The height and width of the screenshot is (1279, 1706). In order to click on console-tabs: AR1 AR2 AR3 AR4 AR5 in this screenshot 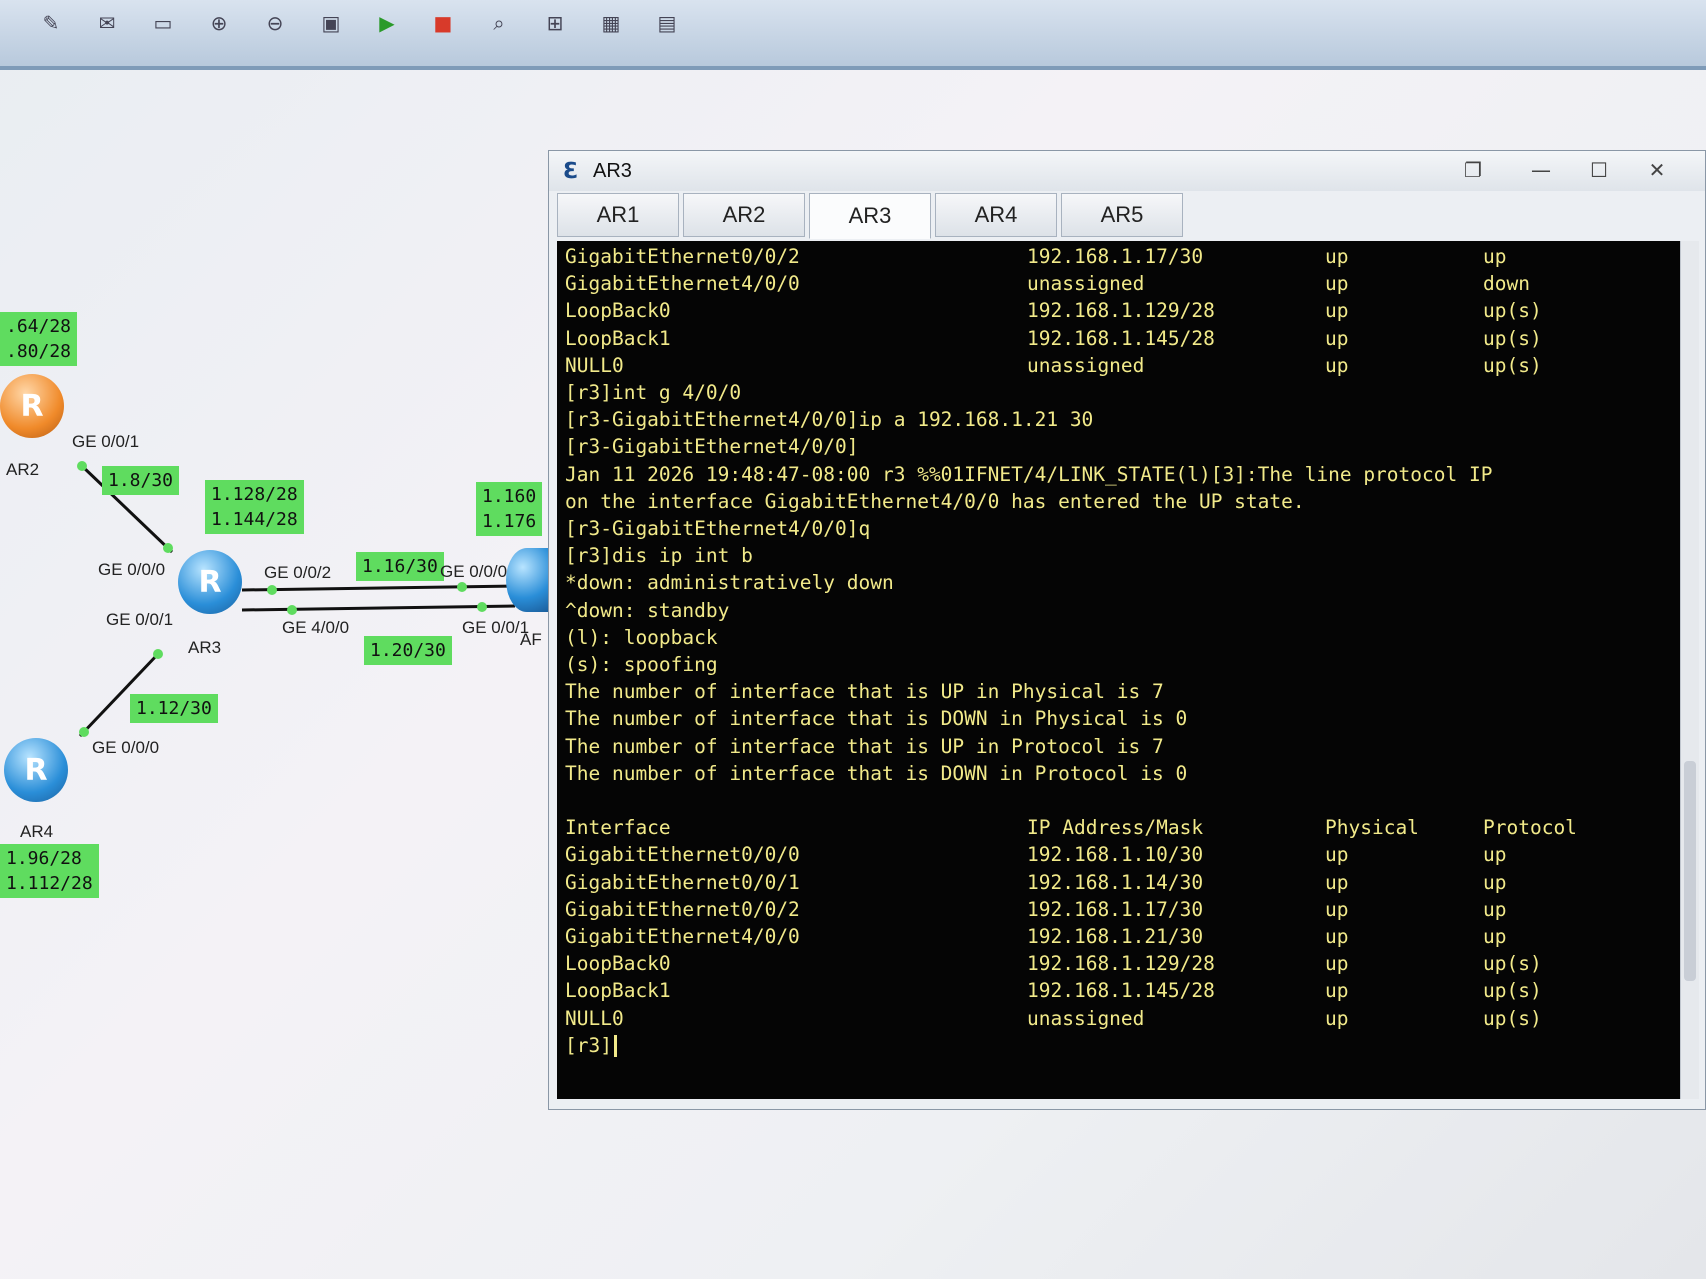, I will do `click(1131, 216)`.